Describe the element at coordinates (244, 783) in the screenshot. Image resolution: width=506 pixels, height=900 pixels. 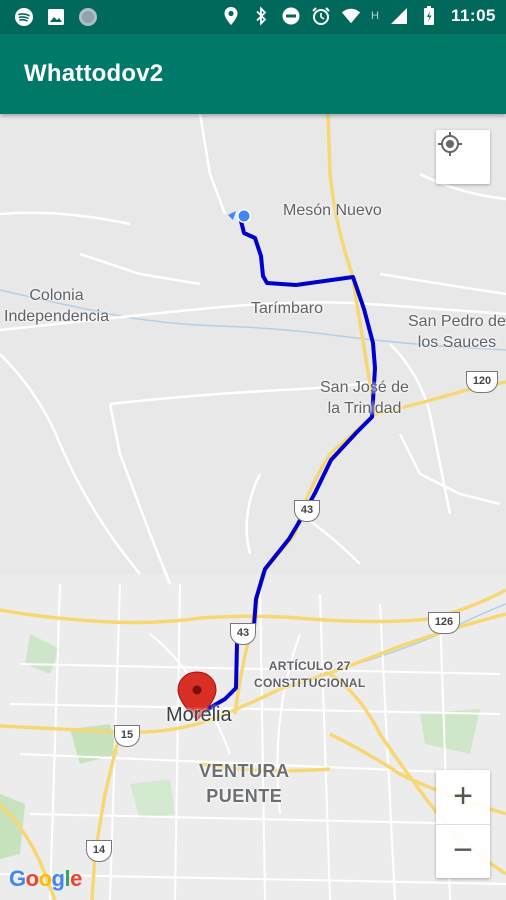
I see `map-label-ventura-puente: VENTURA PUENTE` at that location.